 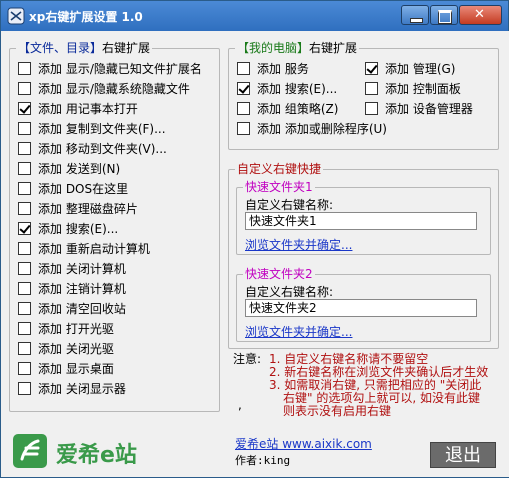 What do you see at coordinates (361, 221) in the screenshot?
I see `quick-folder-1-name-input: 快速文件夹1` at bounding box center [361, 221].